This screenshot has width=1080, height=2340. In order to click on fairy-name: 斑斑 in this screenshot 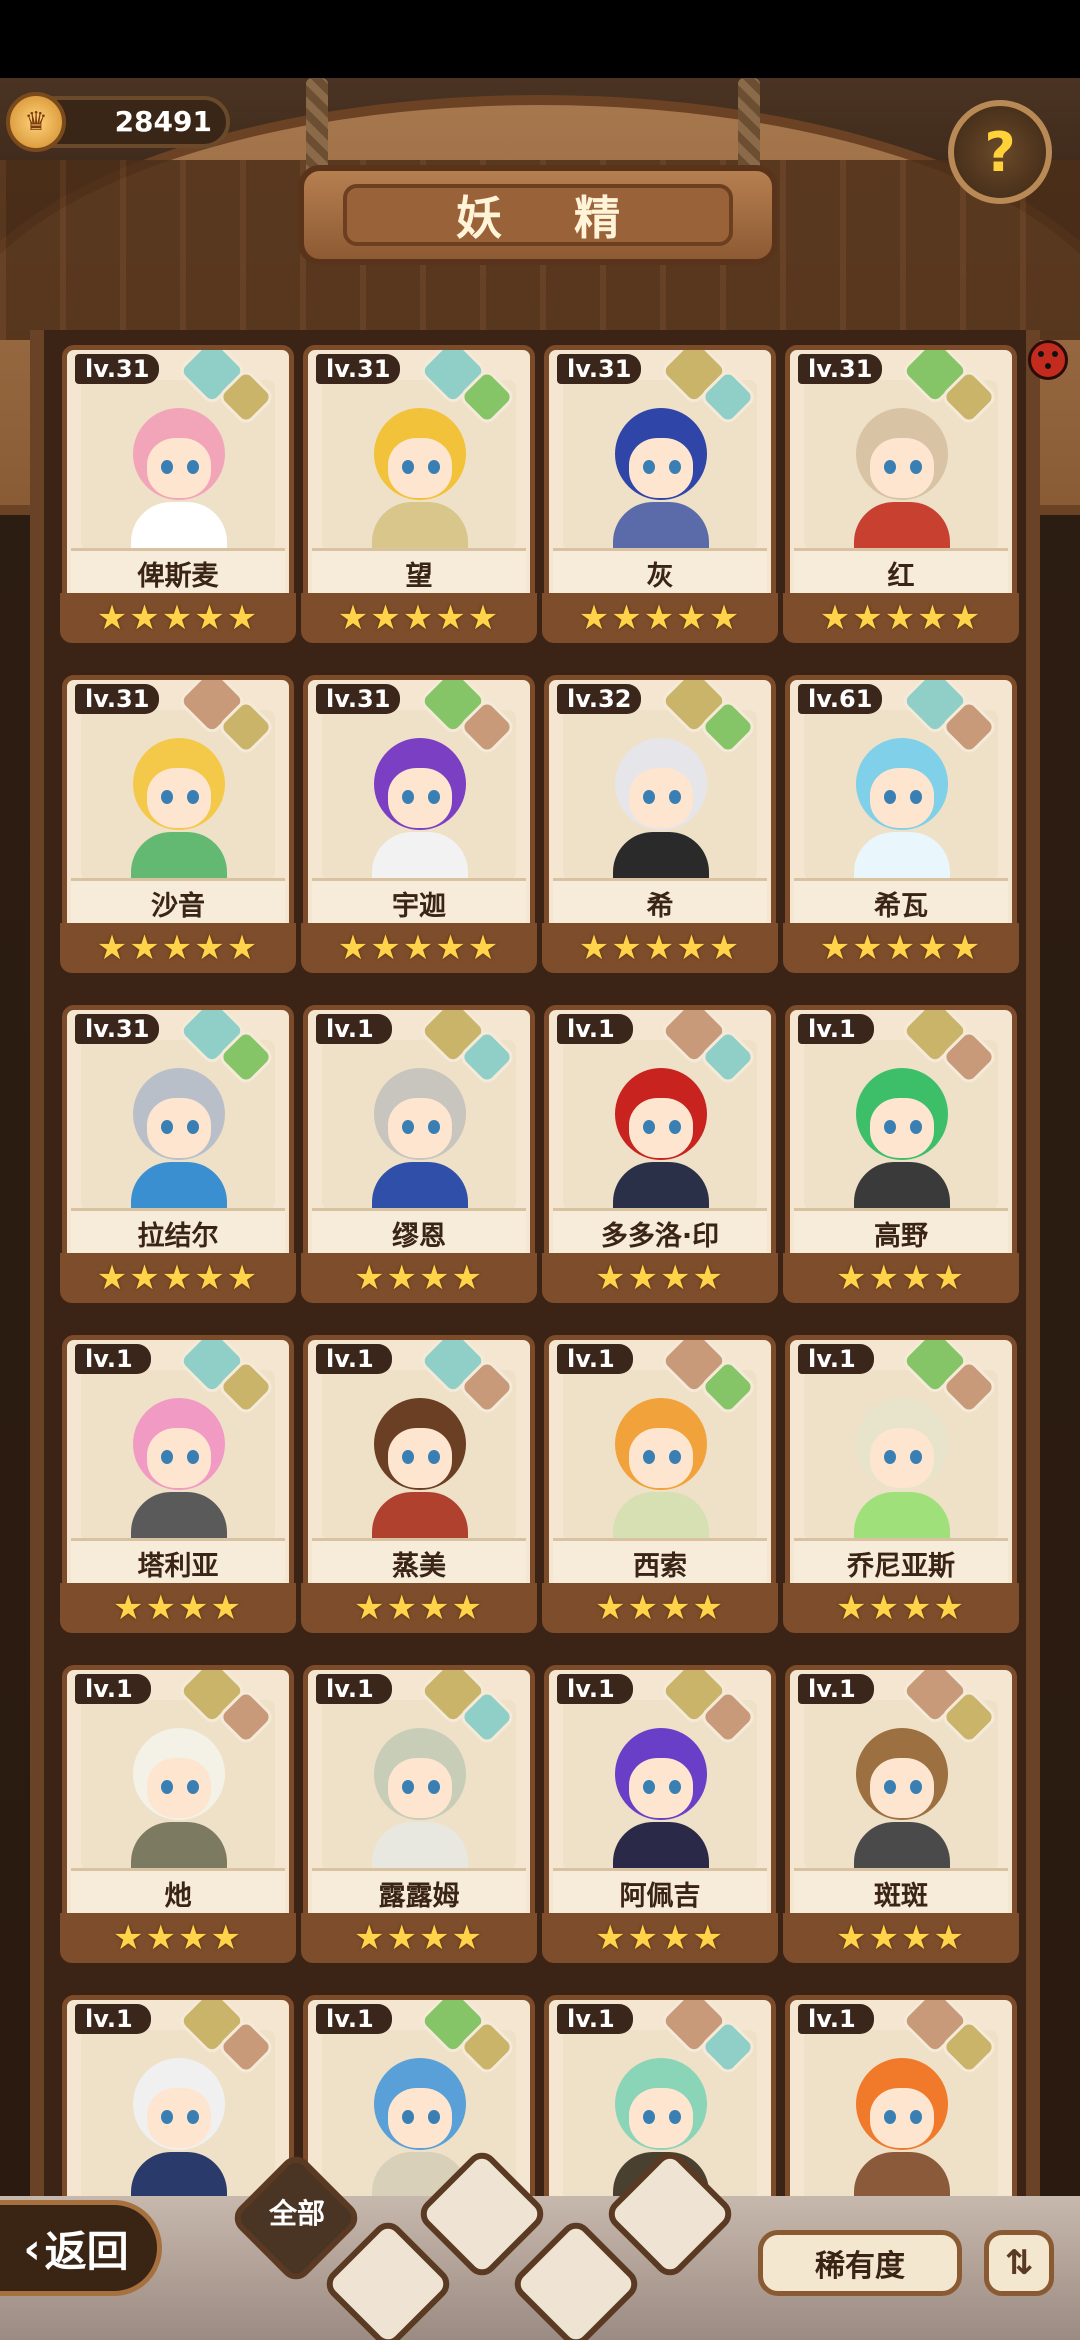, I will do `click(901, 1893)`.